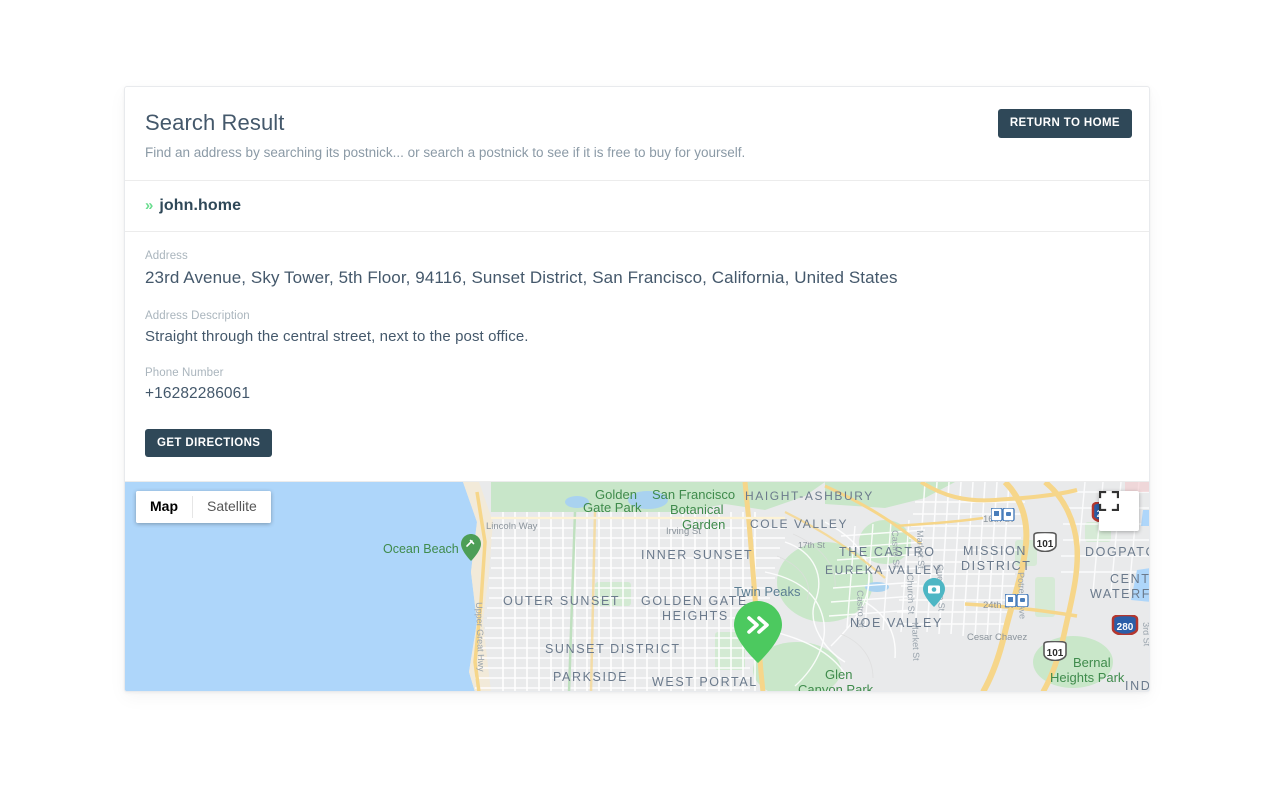 The width and height of the screenshot is (1280, 800). Describe the element at coordinates (697, 510) in the screenshot. I see `map-place-label: Botanical` at that location.